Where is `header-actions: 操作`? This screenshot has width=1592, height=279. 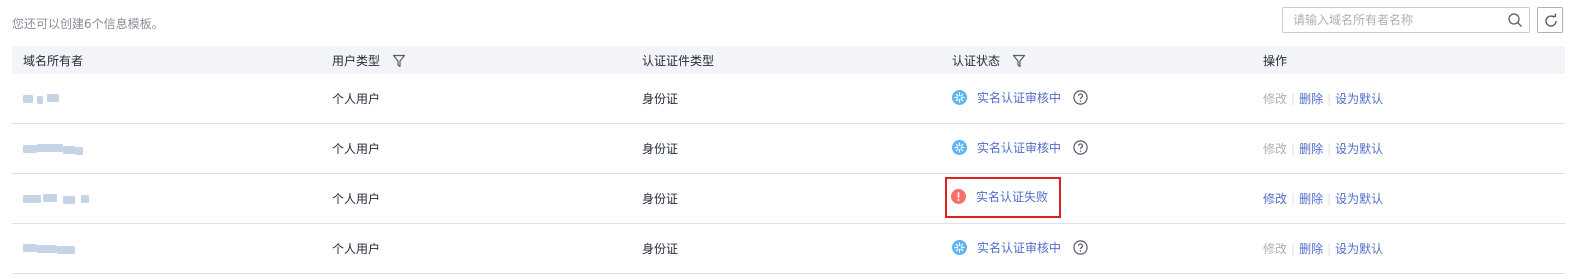
header-actions: 操作 is located at coordinates (1408, 60).